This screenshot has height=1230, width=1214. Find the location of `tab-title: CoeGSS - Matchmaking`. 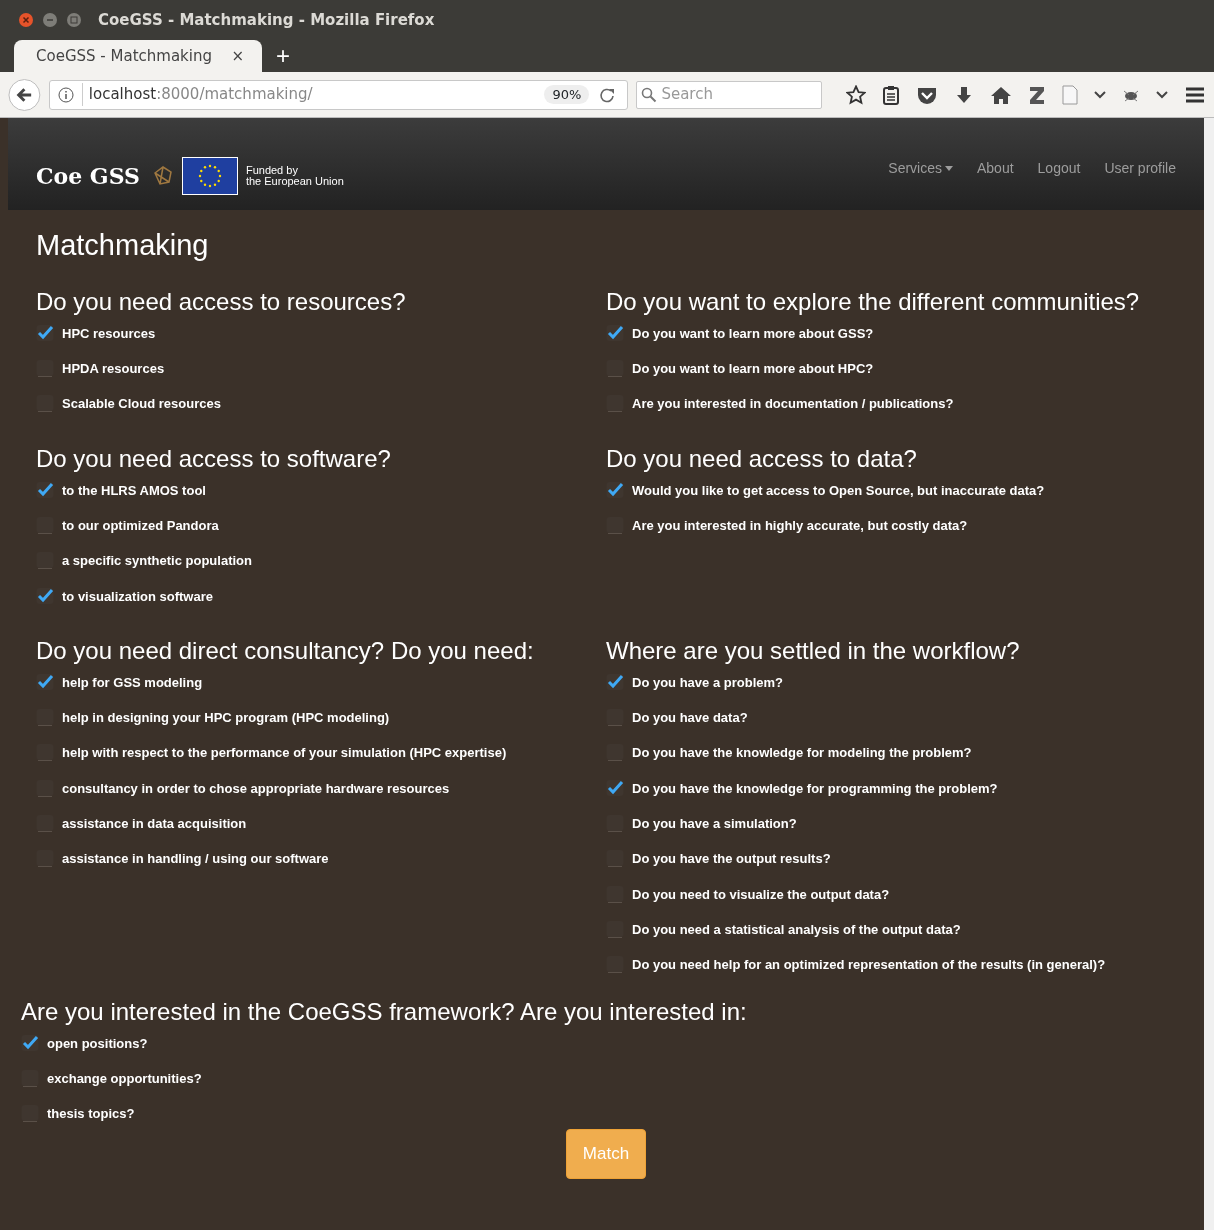

tab-title: CoeGSS - Matchmaking is located at coordinates (124, 56).